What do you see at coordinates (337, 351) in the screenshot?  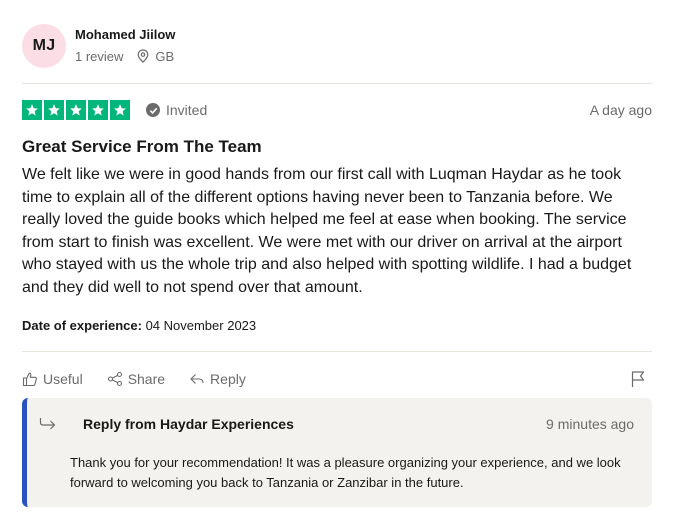 I see `actions-divider` at bounding box center [337, 351].